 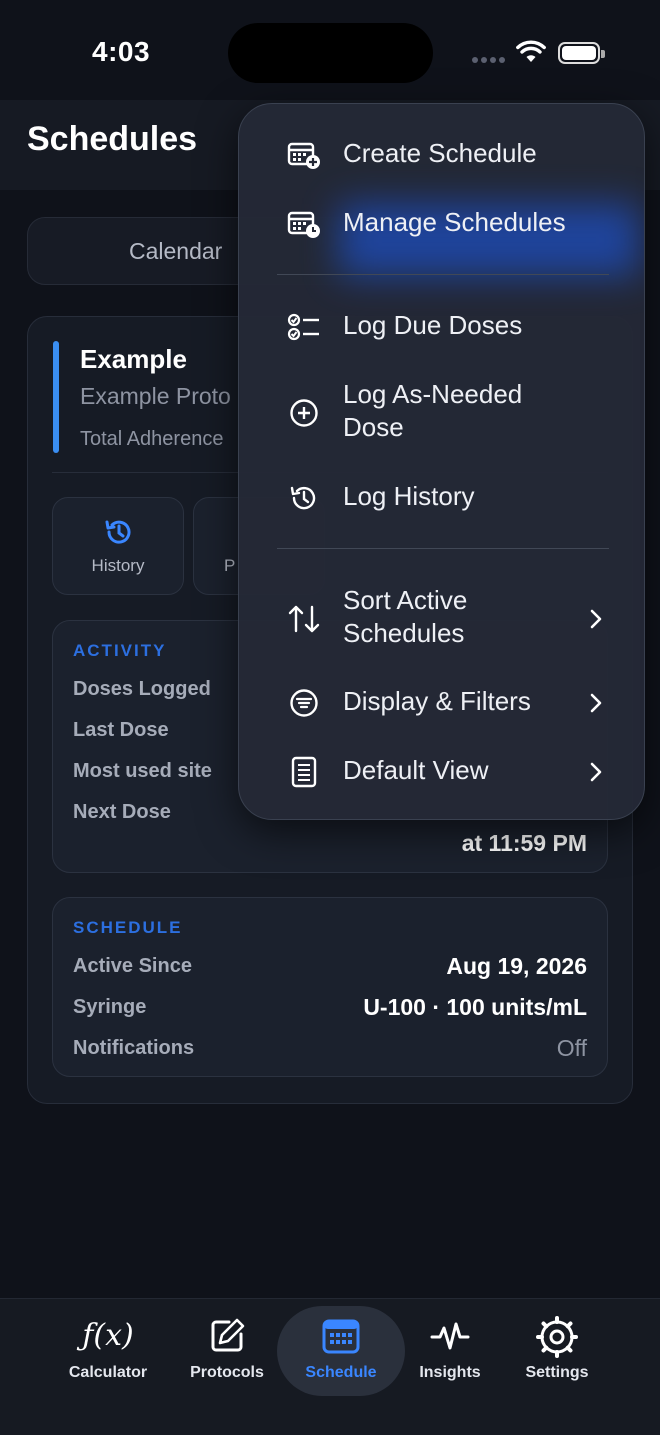 What do you see at coordinates (128, 927) in the screenshot?
I see `schedule-heading: SCHEDULE` at bounding box center [128, 927].